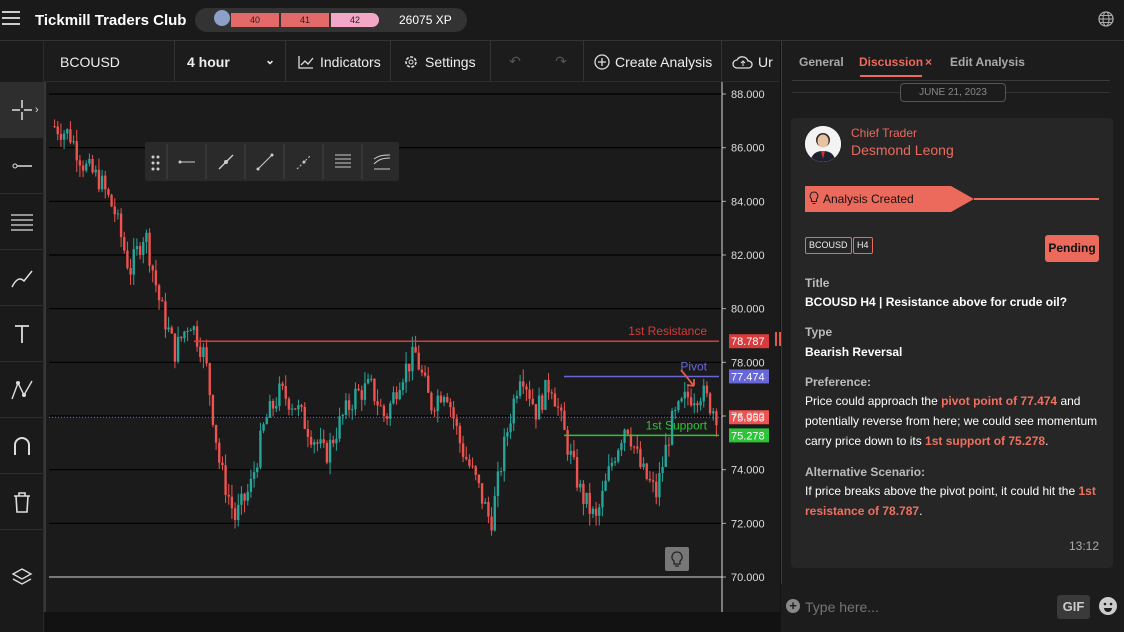 The width and height of the screenshot is (1124, 632). I want to click on extended-line-icon, so click(304, 162).